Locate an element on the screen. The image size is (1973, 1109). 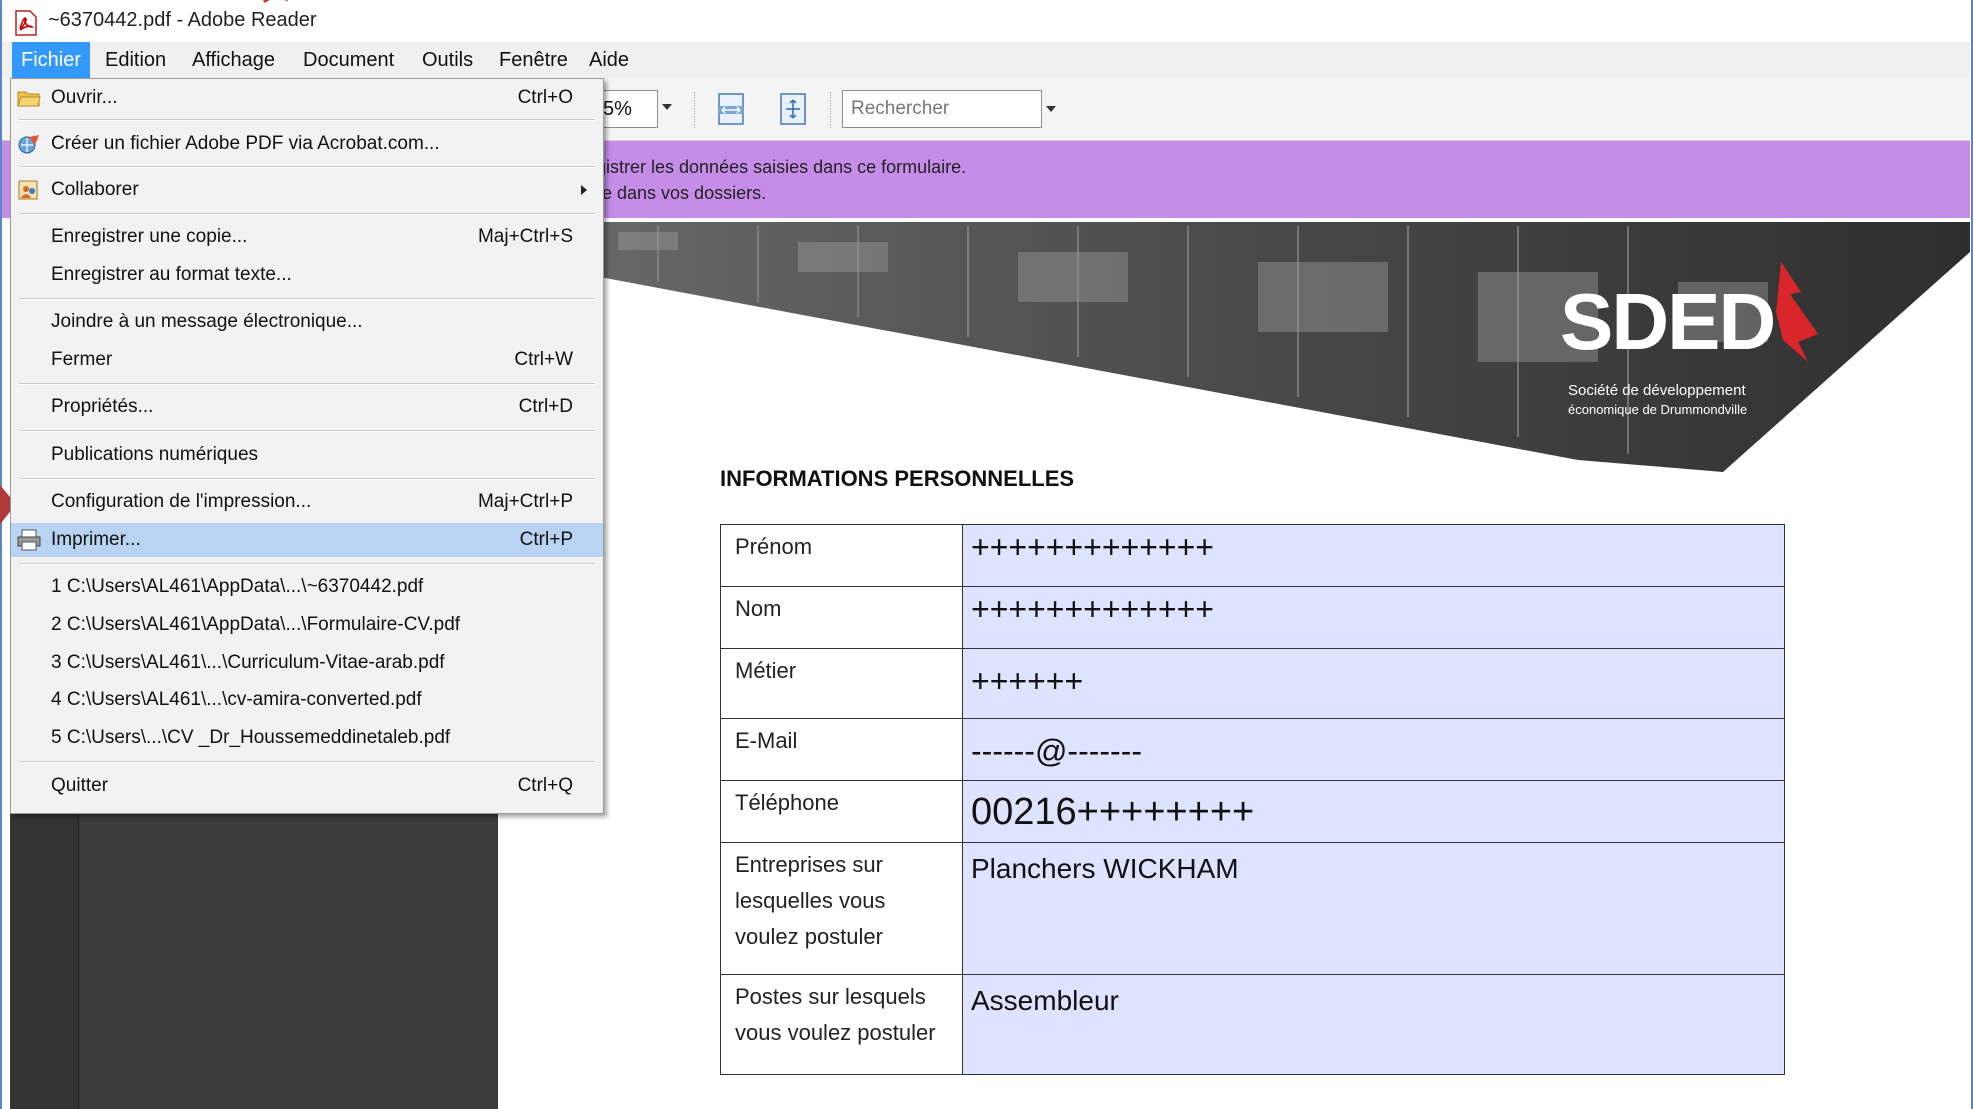
collaborate-icon is located at coordinates (28, 190).